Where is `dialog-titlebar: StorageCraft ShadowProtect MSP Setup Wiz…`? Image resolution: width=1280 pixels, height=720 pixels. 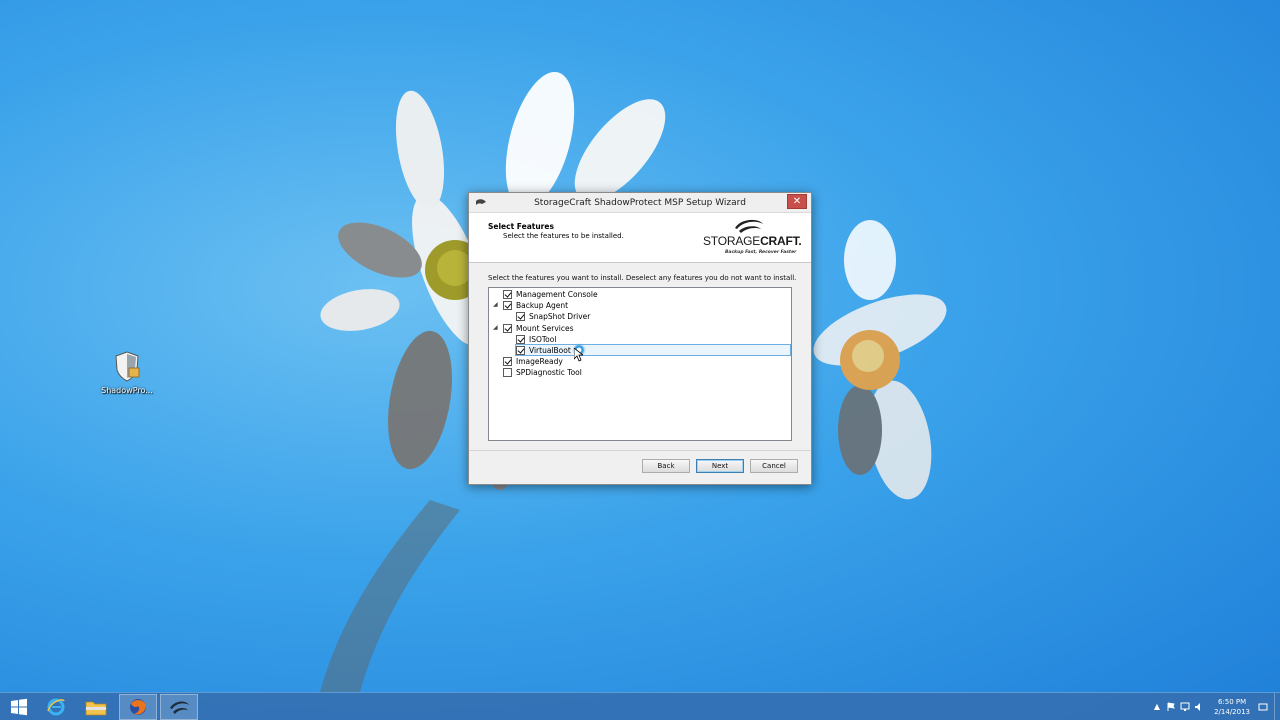 dialog-titlebar: StorageCraft ShadowProtect MSP Setup Wiz… is located at coordinates (640, 203).